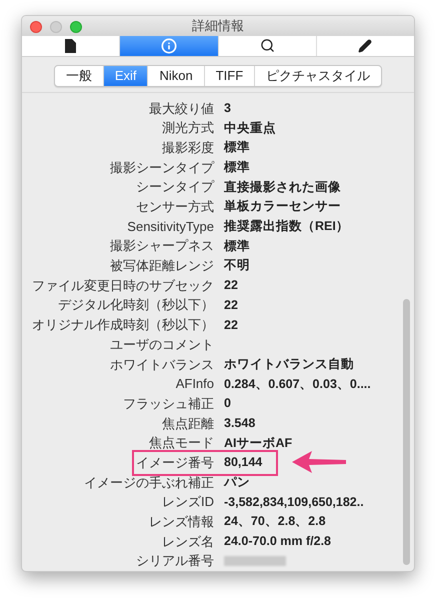 The height and width of the screenshot is (600, 436). Describe the element at coordinates (181, 109) in the screenshot. I see `field-label: 最大絞り値` at that location.